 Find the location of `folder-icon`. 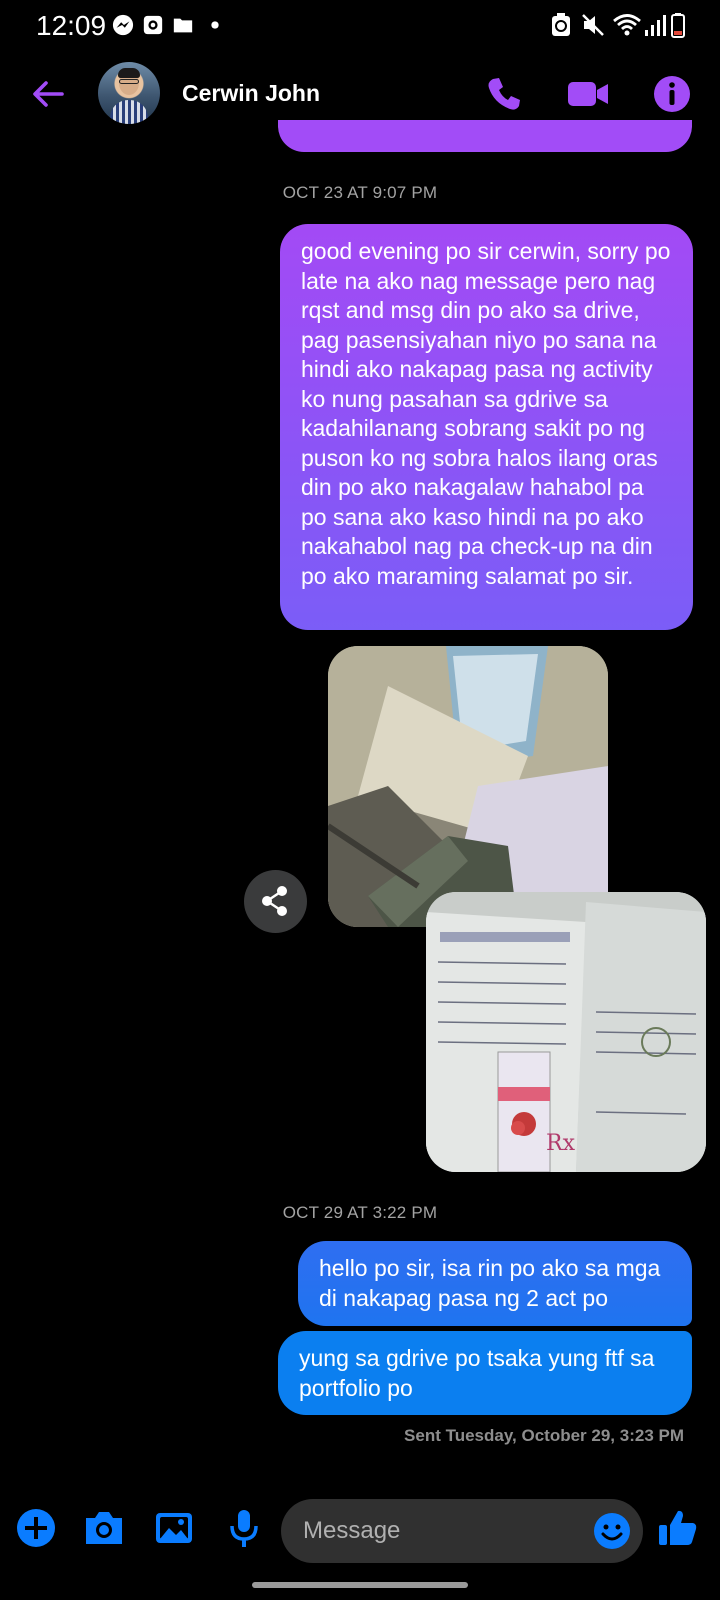

folder-icon is located at coordinates (183, 25).